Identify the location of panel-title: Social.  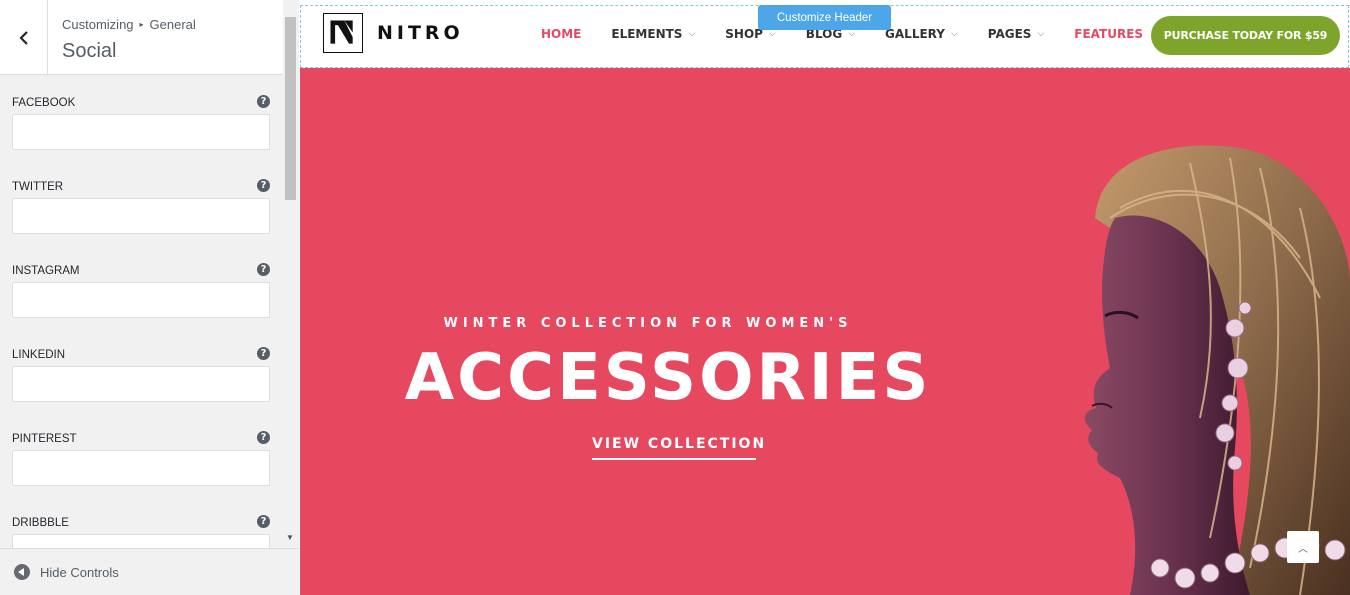
(89, 51).